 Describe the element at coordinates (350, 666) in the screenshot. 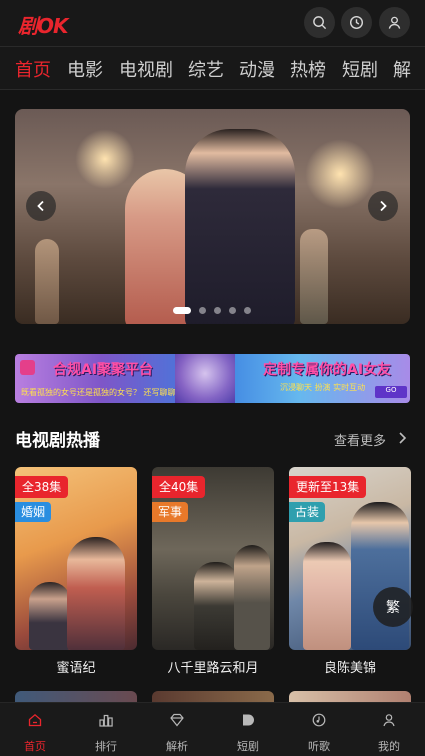

I see `drama-title: 良陈美锦` at that location.